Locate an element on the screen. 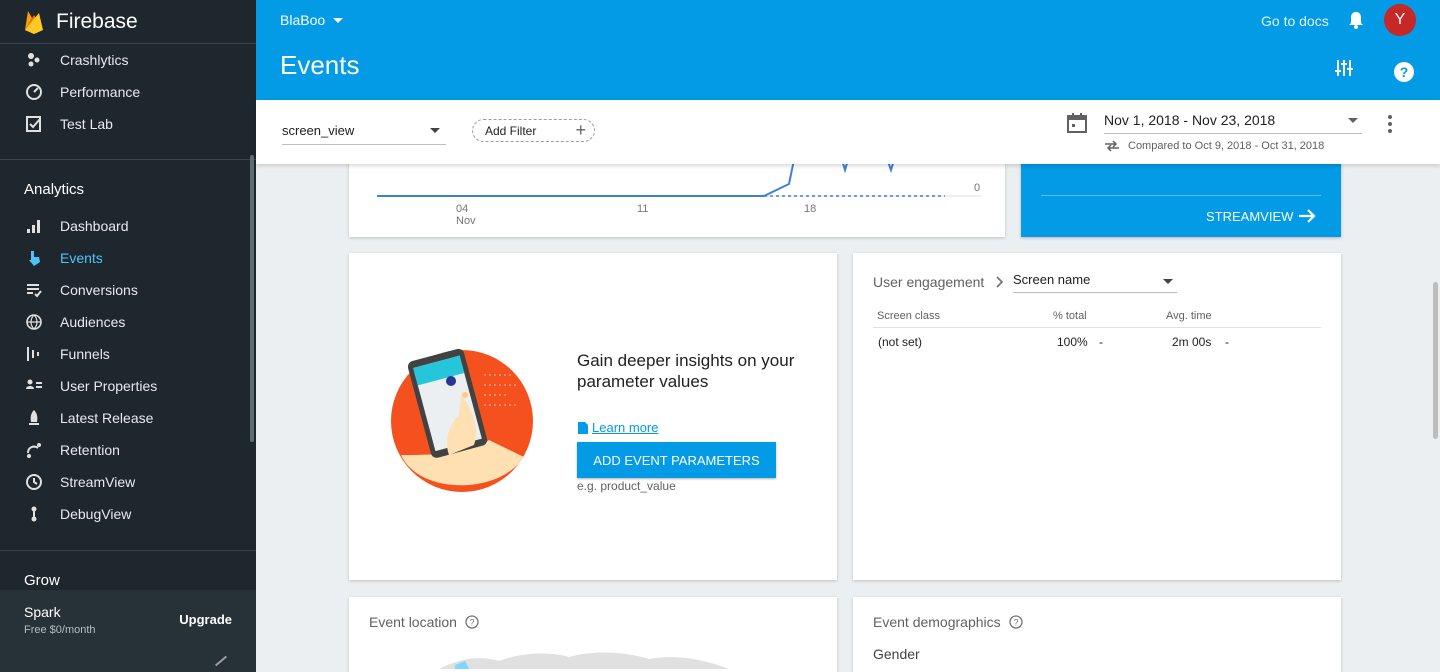 The image size is (1440, 672). sidebar-item-label: Retention is located at coordinates (90, 450).